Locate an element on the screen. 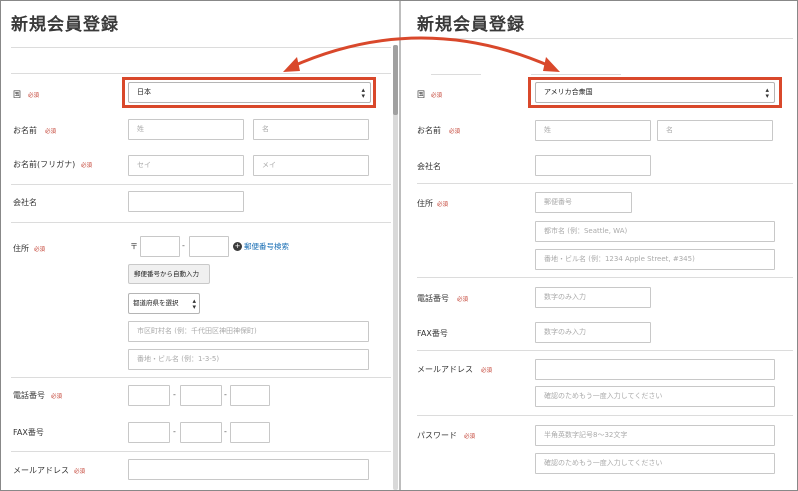 This screenshot has height=491, width=798. scrollbar-thumb is located at coordinates (395, 80).